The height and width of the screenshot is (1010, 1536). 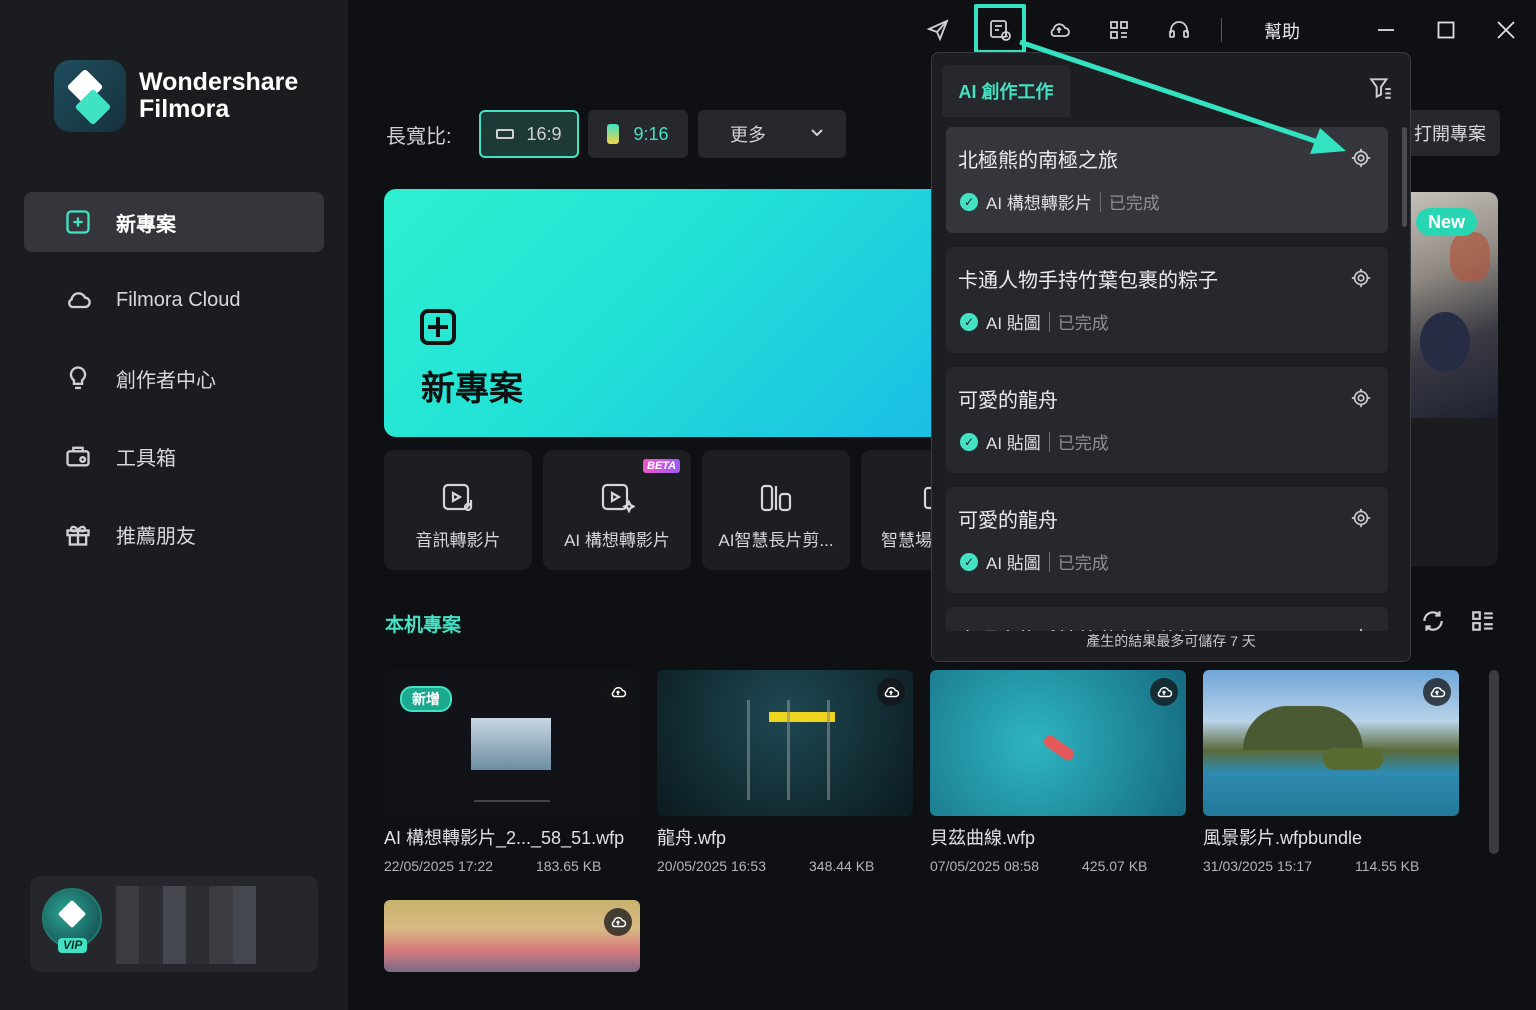 What do you see at coordinates (1283, 838) in the screenshot?
I see `project-name: 風景影片.wfpbundle` at bounding box center [1283, 838].